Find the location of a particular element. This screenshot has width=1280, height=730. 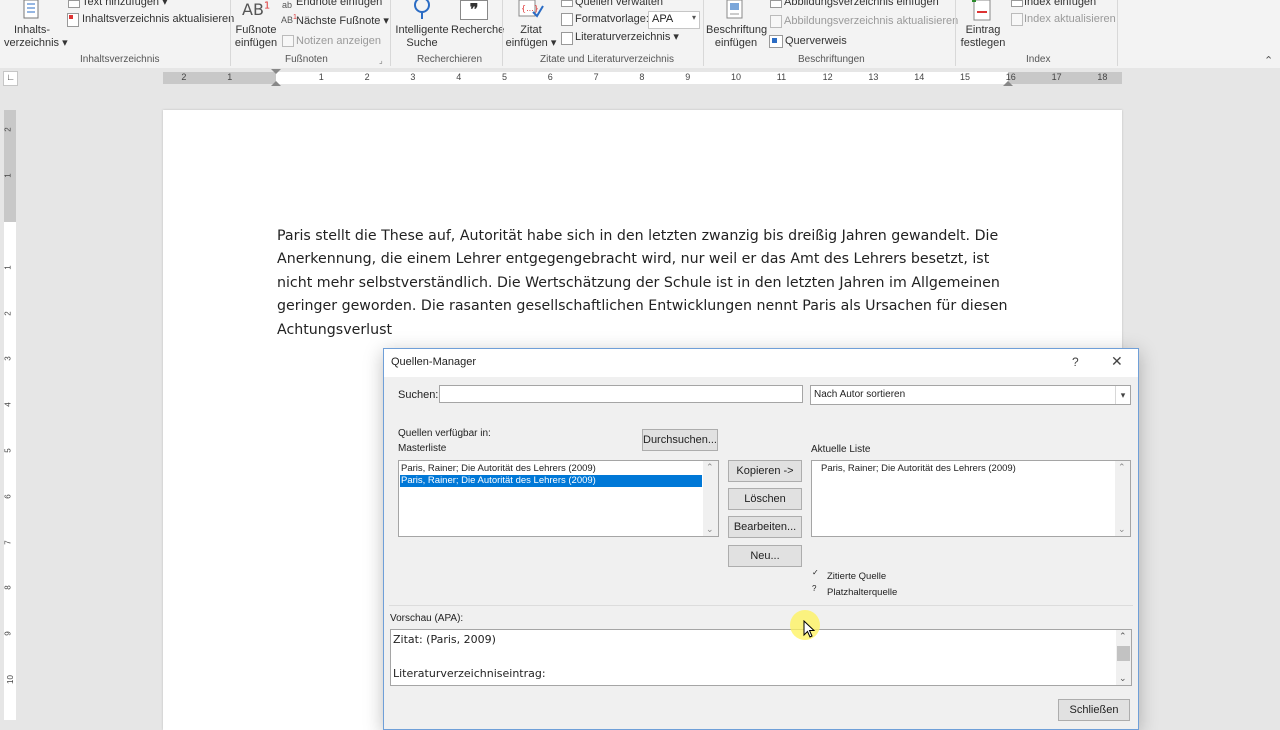

ruler-label: 12 is located at coordinates (827, 77).